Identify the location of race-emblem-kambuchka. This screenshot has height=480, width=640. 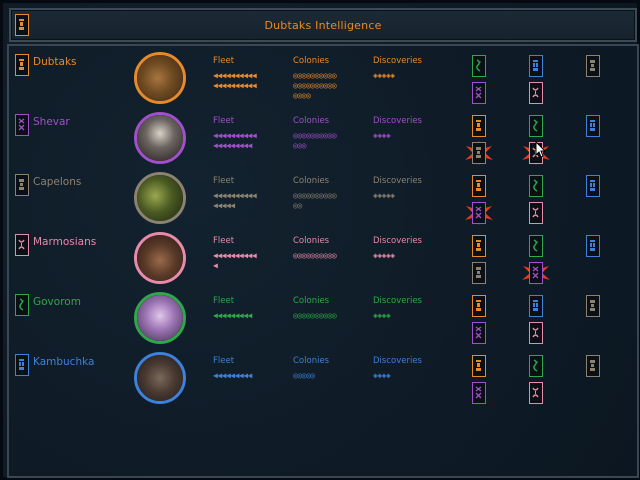
(22, 365).